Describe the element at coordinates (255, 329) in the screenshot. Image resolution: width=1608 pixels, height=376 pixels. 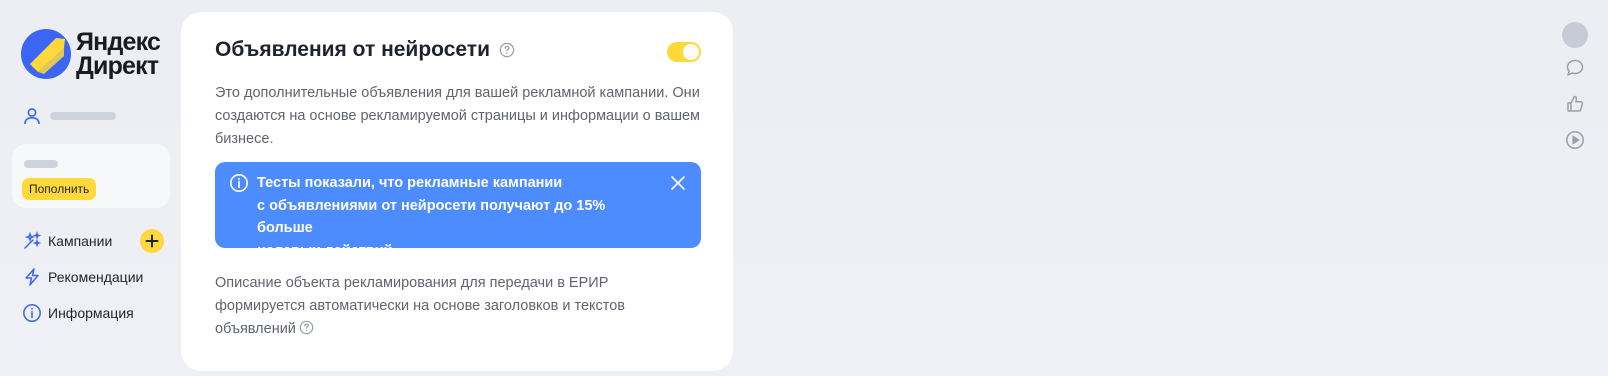
I see `erir-line-3: объявлений` at that location.